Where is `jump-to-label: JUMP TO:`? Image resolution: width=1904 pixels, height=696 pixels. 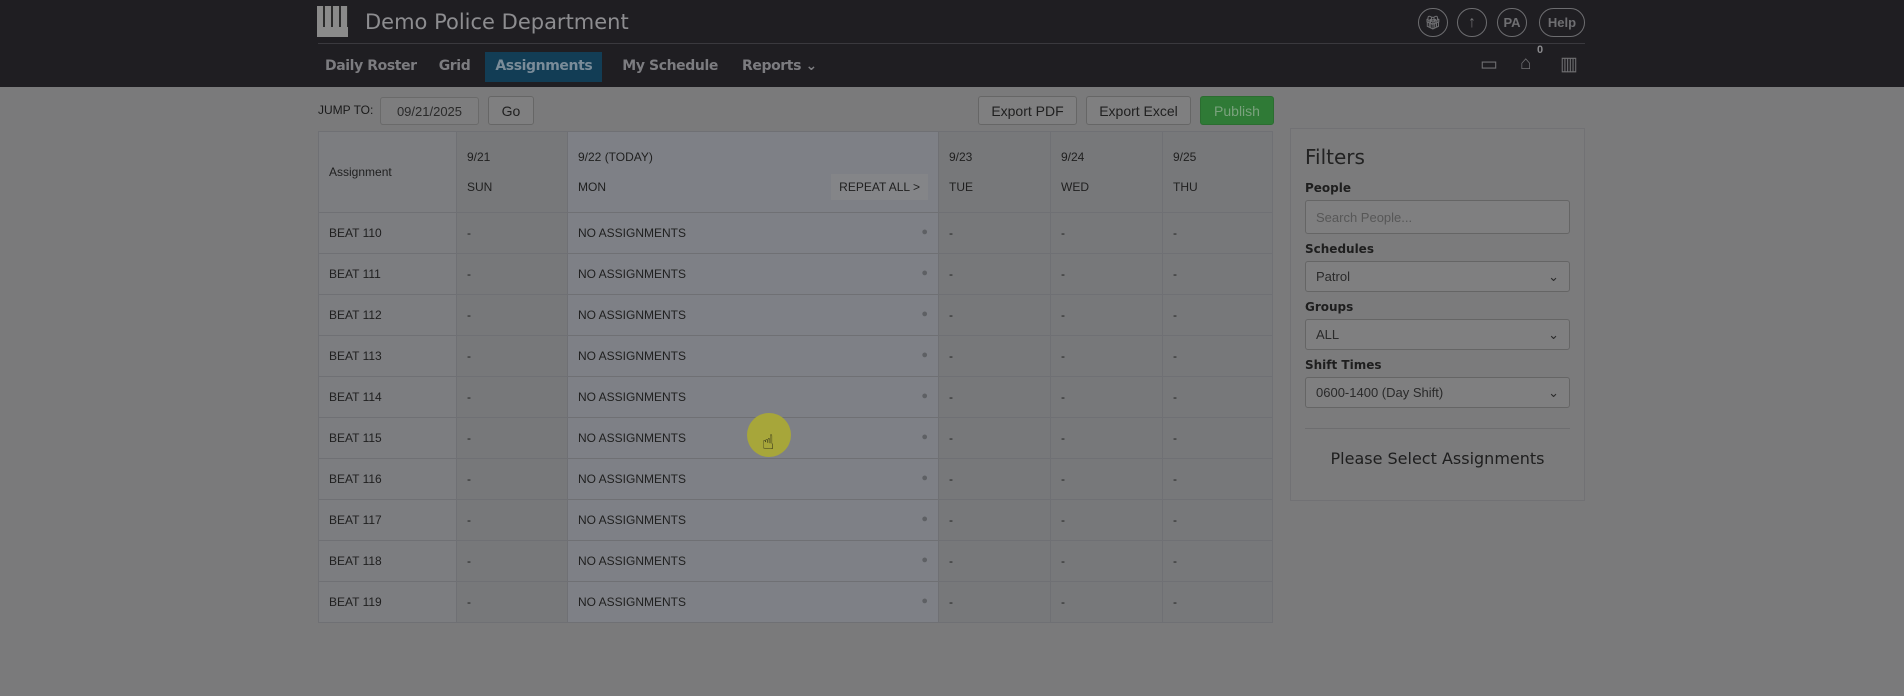 jump-to-label: JUMP TO: is located at coordinates (346, 110).